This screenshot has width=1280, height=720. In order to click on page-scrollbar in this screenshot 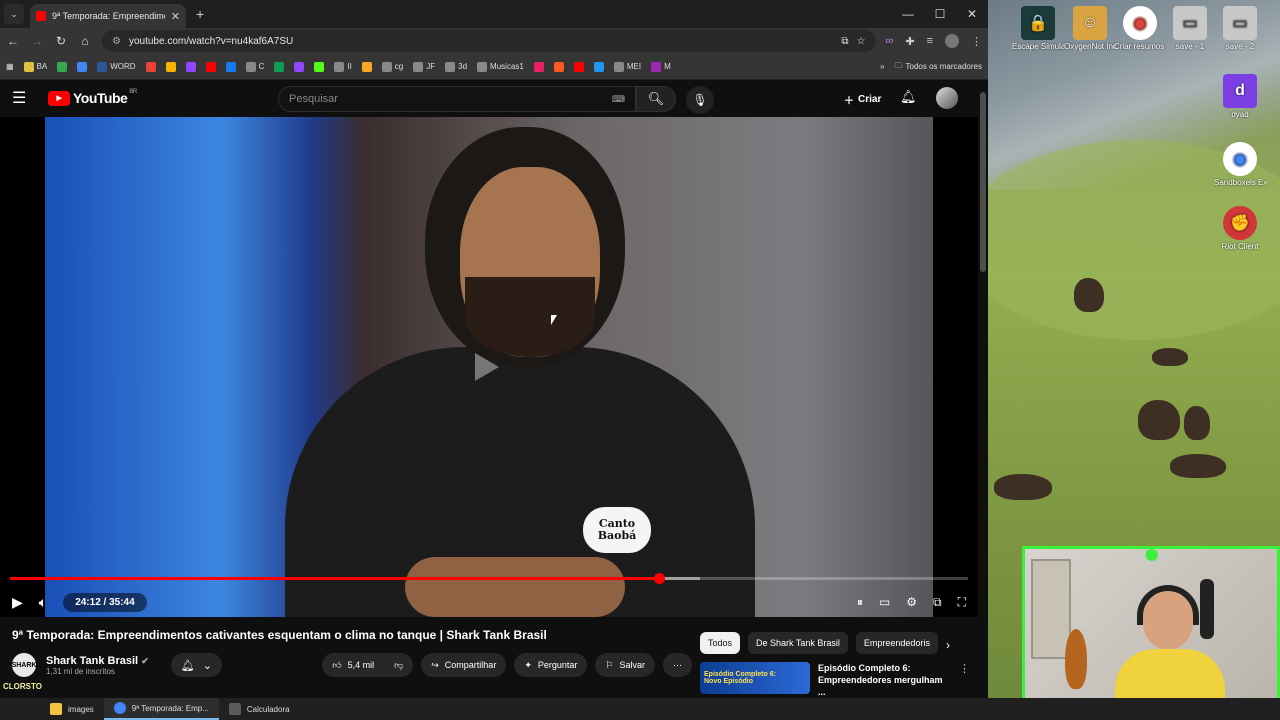, I will do `click(983, 390)`.